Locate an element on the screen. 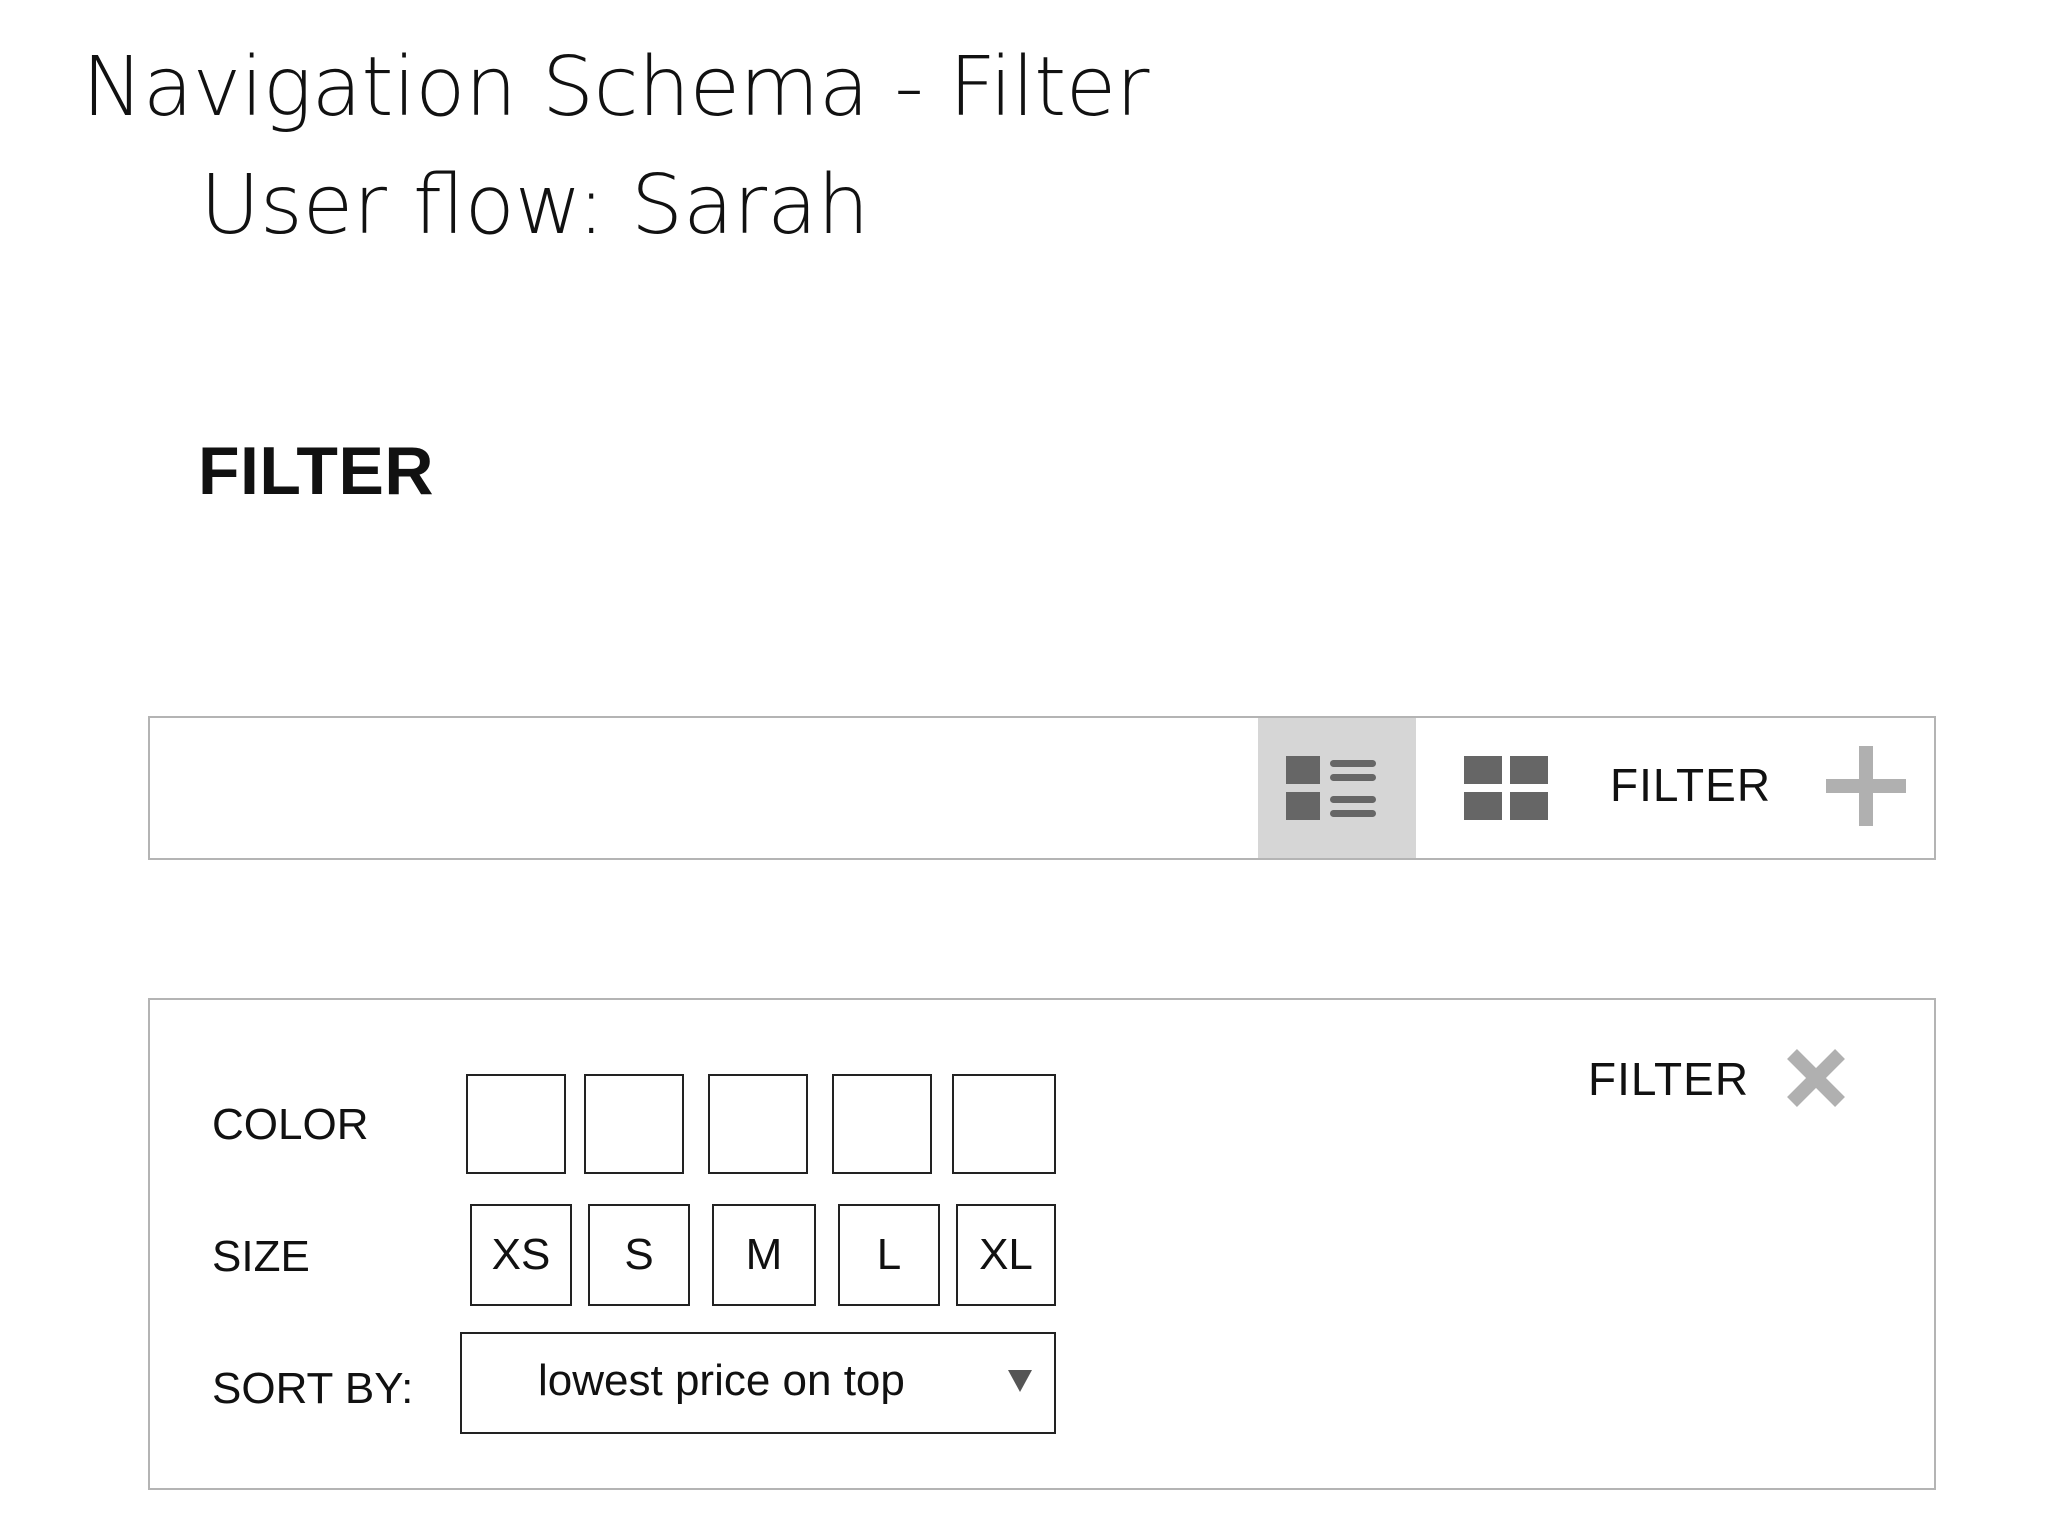  page-subtitle: User flow: Sarah is located at coordinates (535, 205).